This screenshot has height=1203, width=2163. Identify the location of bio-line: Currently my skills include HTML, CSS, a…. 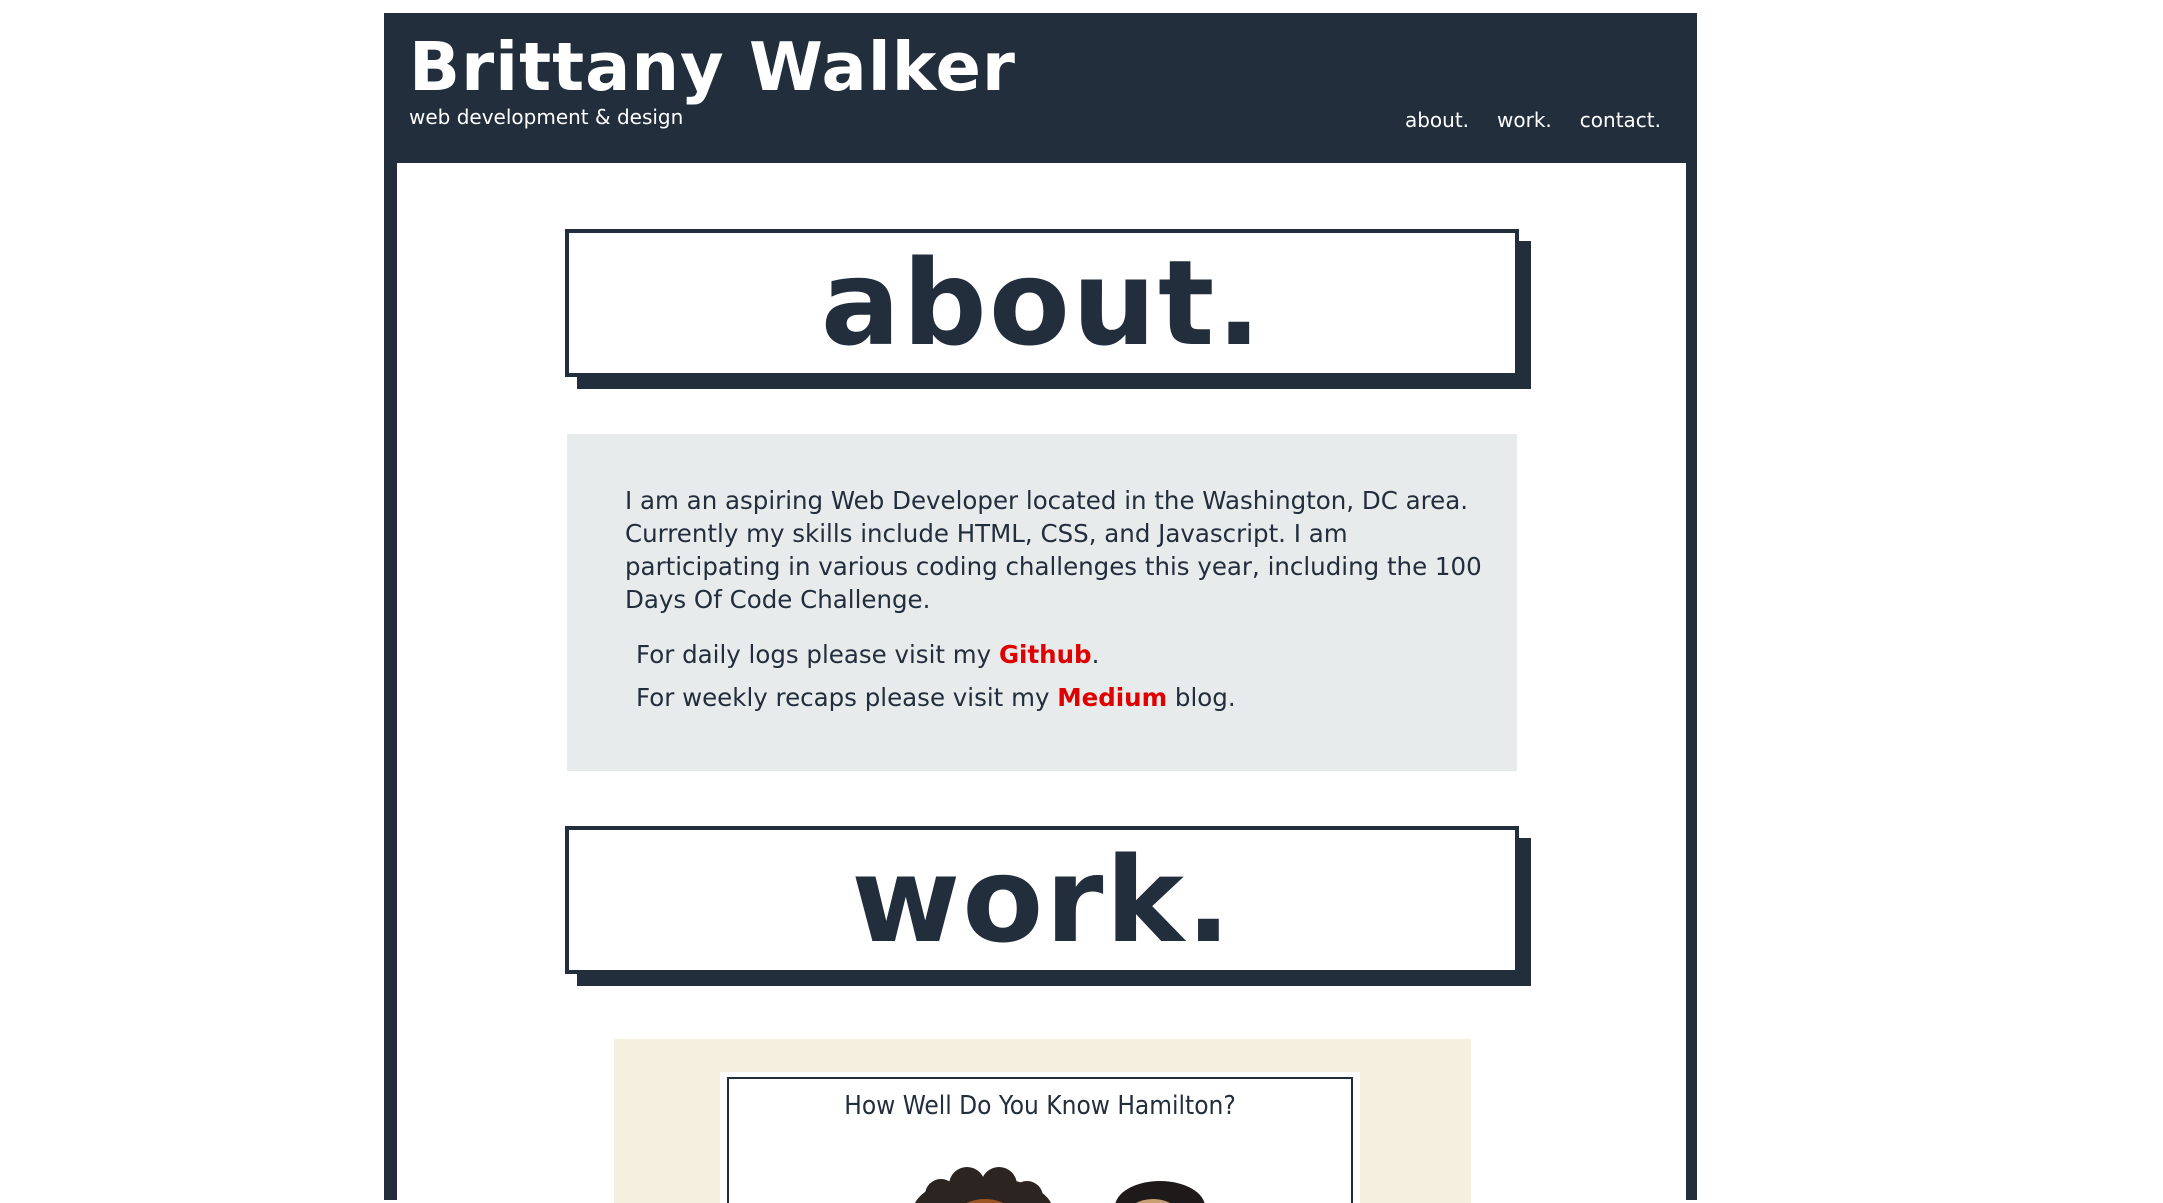
(986, 533).